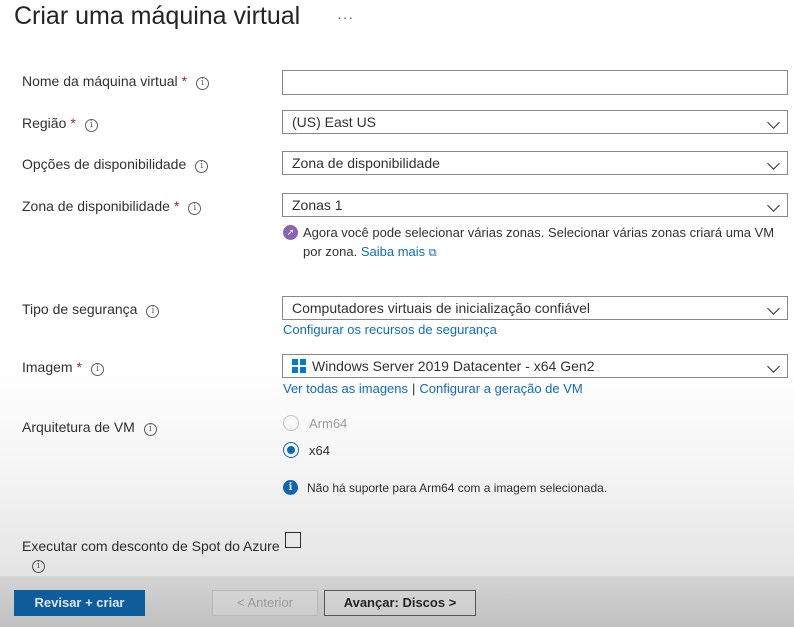 The height and width of the screenshot is (627, 794). Describe the element at coordinates (400, 603) in the screenshot. I see `next-disks-button: Avançar: Discos >` at that location.